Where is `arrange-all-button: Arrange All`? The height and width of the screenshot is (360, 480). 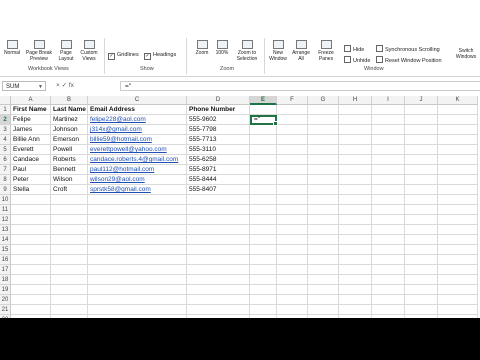
arrange-all-button: Arrange All is located at coordinates (301, 51).